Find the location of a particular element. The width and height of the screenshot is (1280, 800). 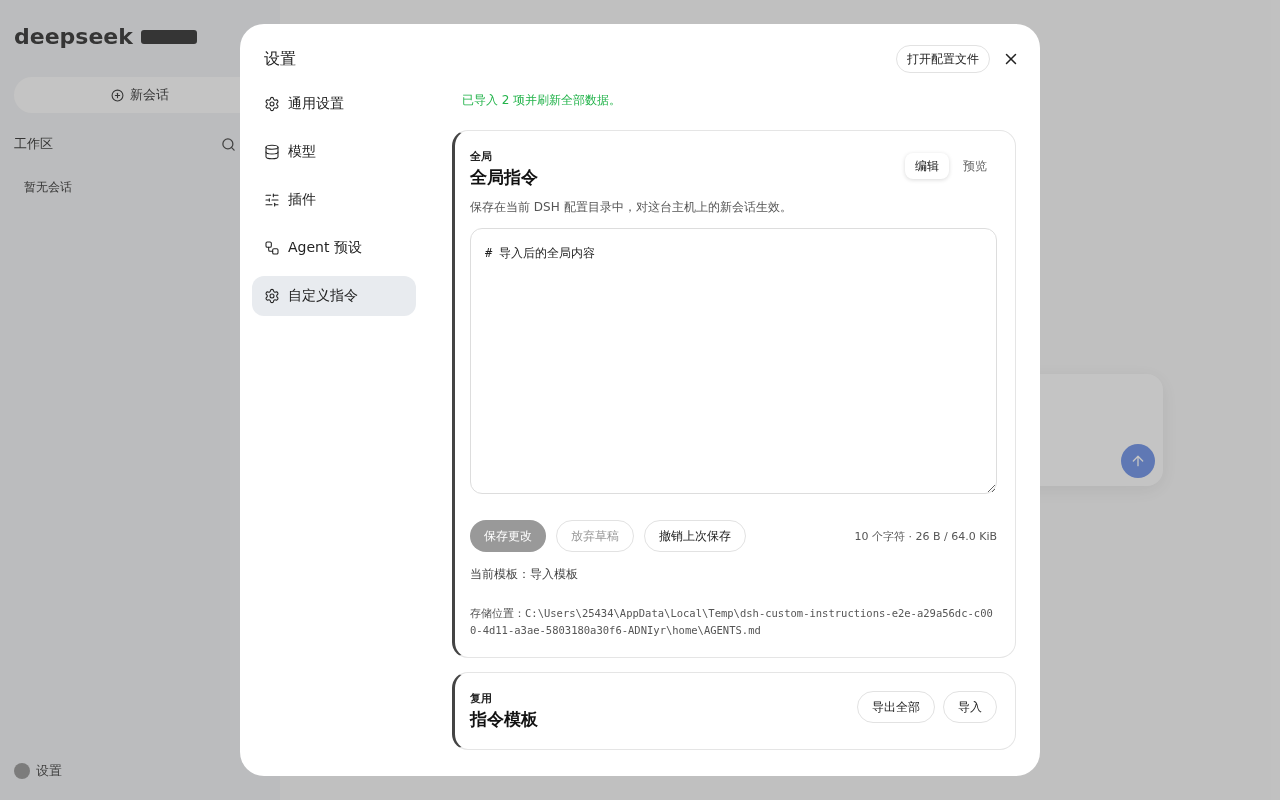

version-badge is located at coordinates (168, 36).